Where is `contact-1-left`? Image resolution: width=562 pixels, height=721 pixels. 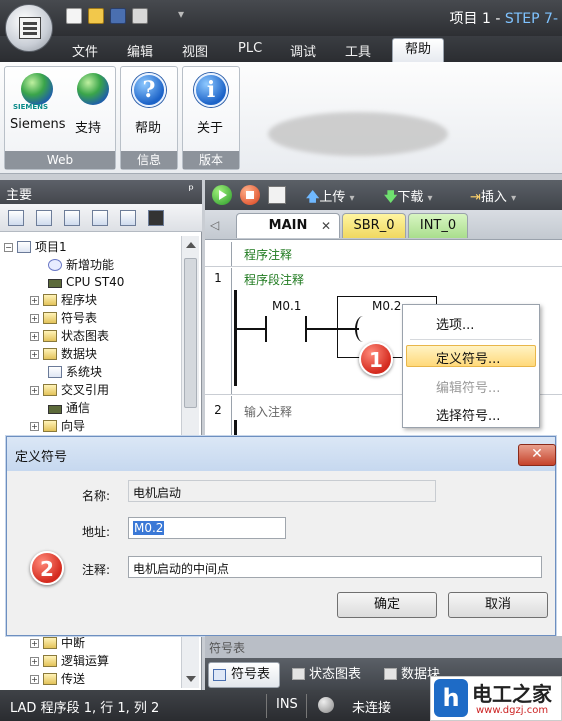 contact-1-left is located at coordinates (266, 329).